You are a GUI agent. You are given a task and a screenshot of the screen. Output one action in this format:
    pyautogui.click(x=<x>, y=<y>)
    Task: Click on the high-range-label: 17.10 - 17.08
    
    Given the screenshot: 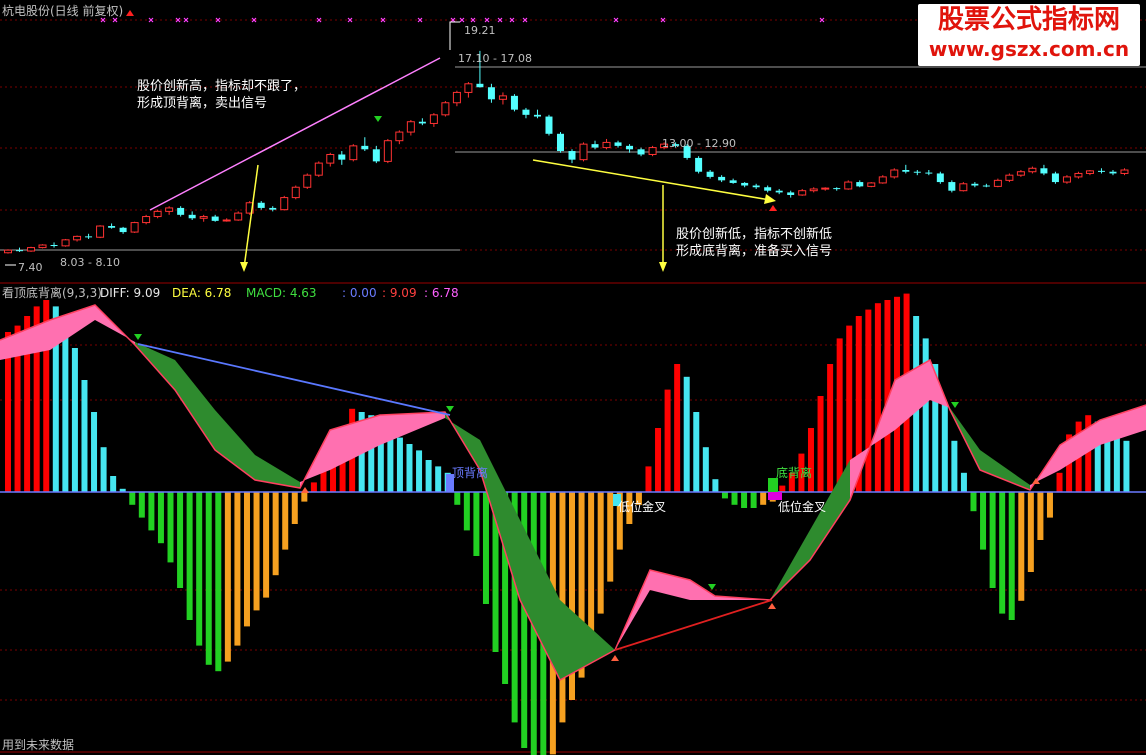 What is the action you would take?
    pyautogui.click(x=495, y=58)
    